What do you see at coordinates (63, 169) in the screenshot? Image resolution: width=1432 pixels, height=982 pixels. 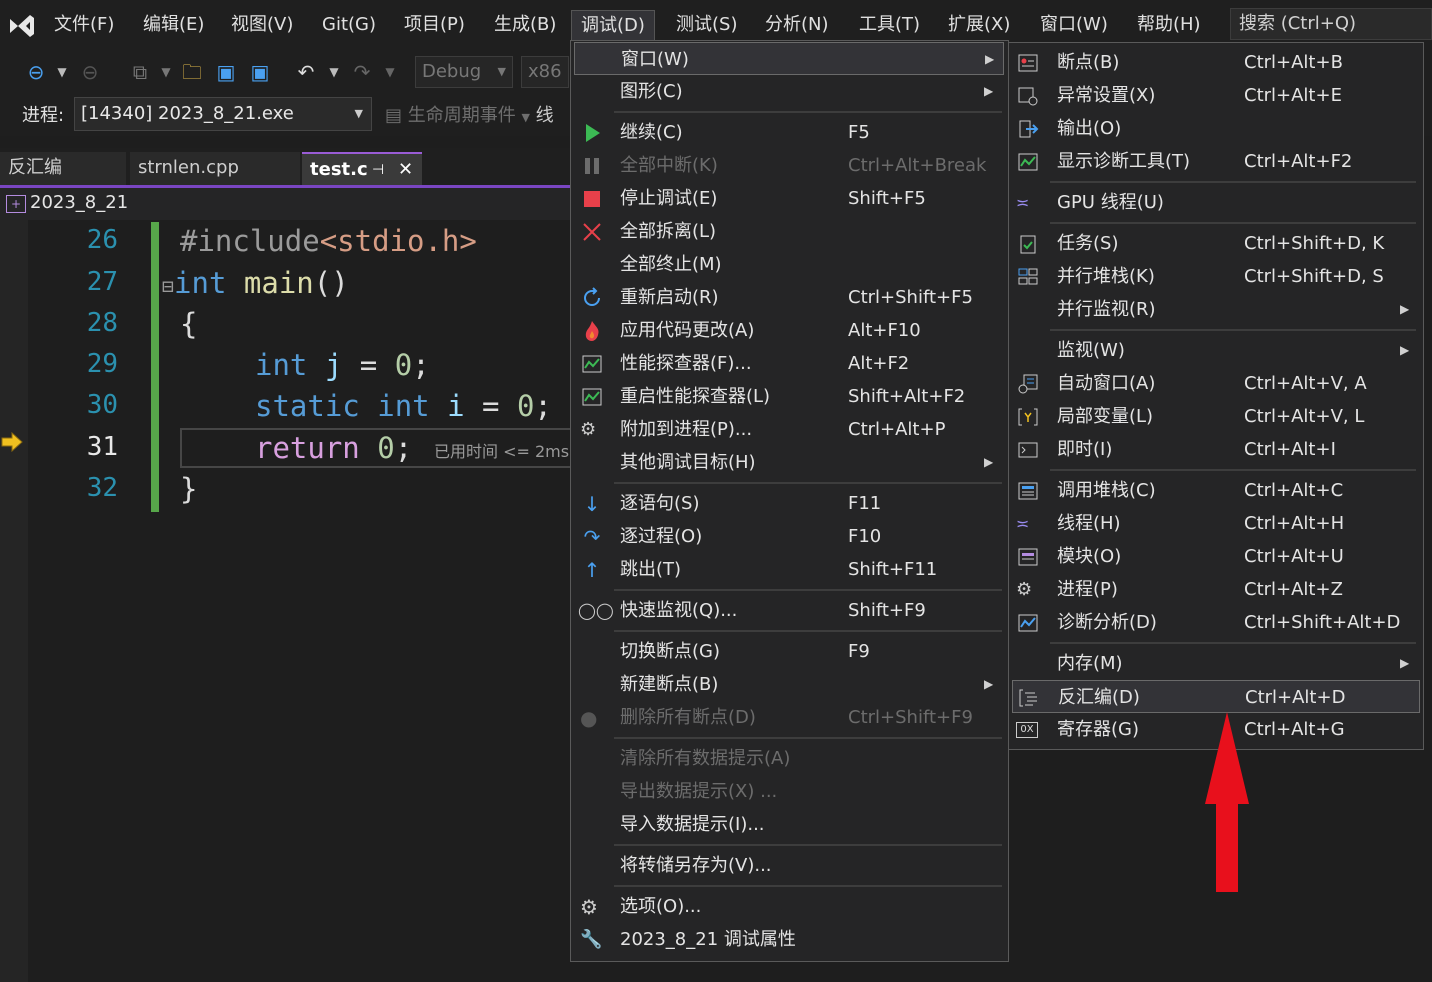 I see `tab-disassembly: 反汇编` at bounding box center [63, 169].